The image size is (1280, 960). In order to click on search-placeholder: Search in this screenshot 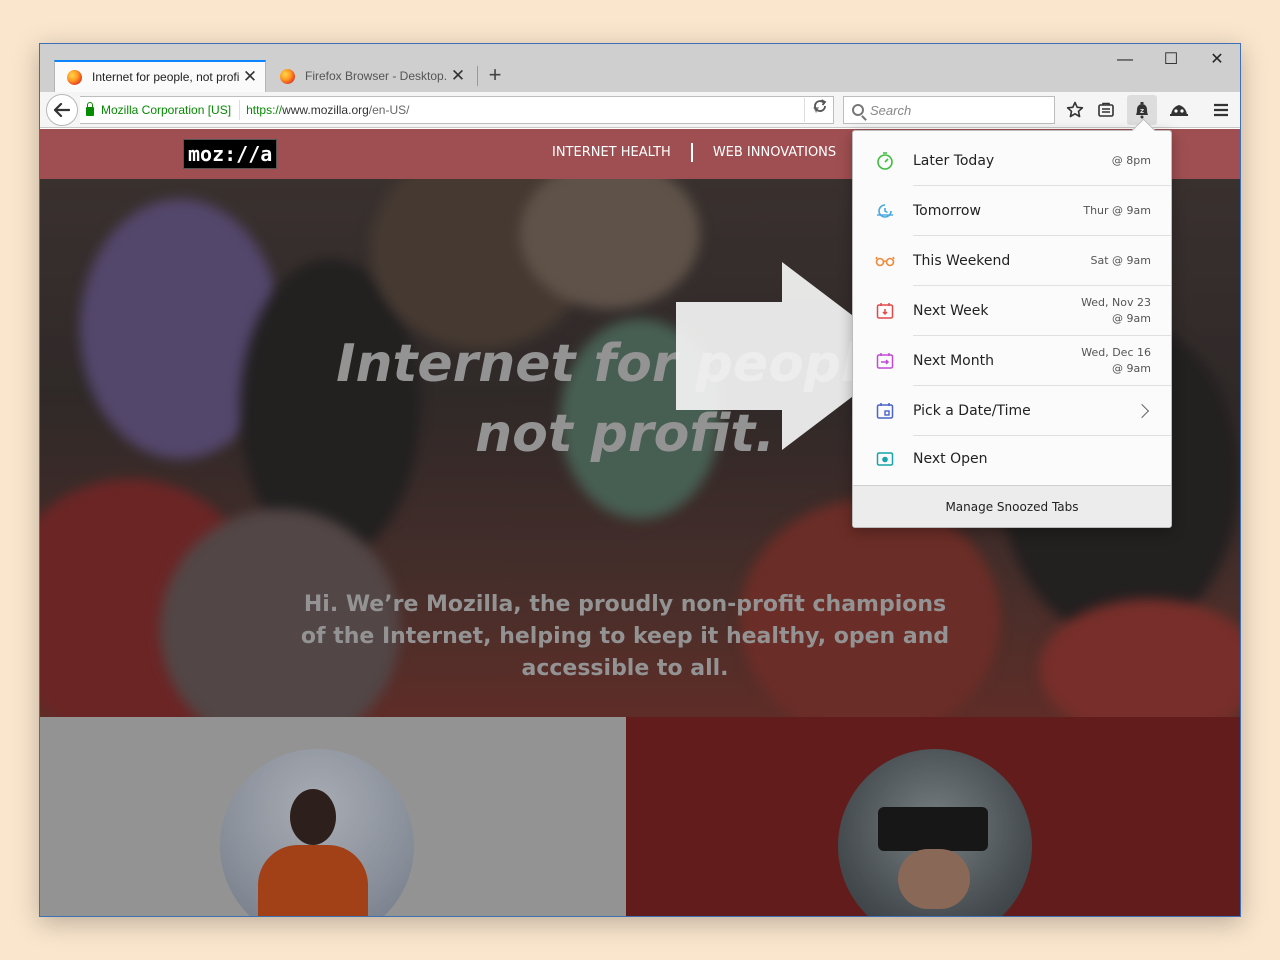, I will do `click(891, 110)`.